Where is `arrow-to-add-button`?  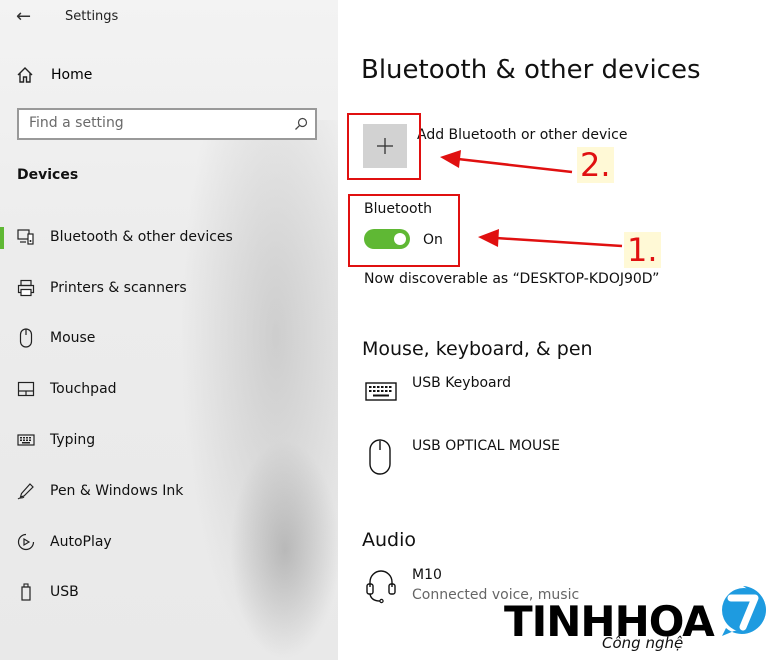 arrow-to-add-button is located at coordinates (506, 162).